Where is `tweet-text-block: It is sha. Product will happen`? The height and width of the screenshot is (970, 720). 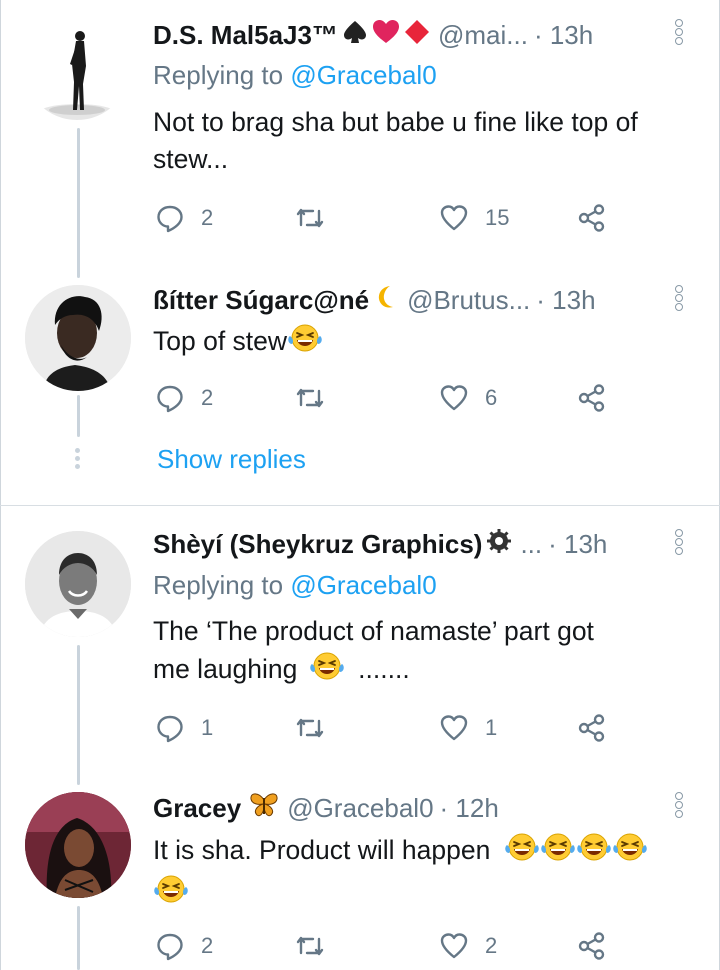
tweet-text-block: It is sha. Product will happen is located at coordinates (425, 873).